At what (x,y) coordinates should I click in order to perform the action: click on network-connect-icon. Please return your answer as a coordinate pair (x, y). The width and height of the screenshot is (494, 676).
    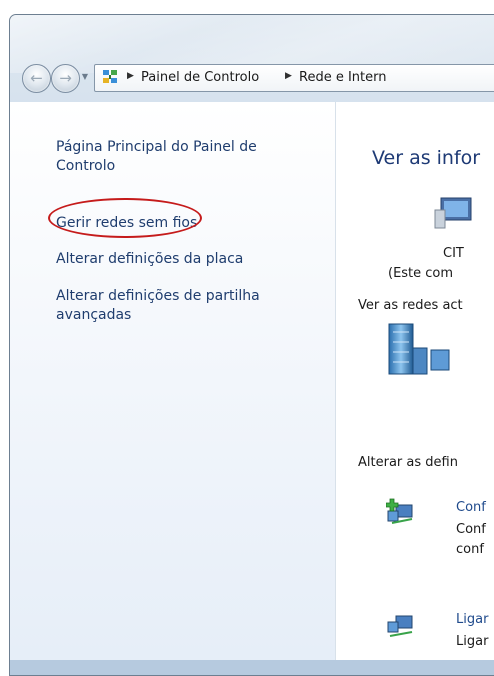
    Looking at the image, I should click on (400, 626).